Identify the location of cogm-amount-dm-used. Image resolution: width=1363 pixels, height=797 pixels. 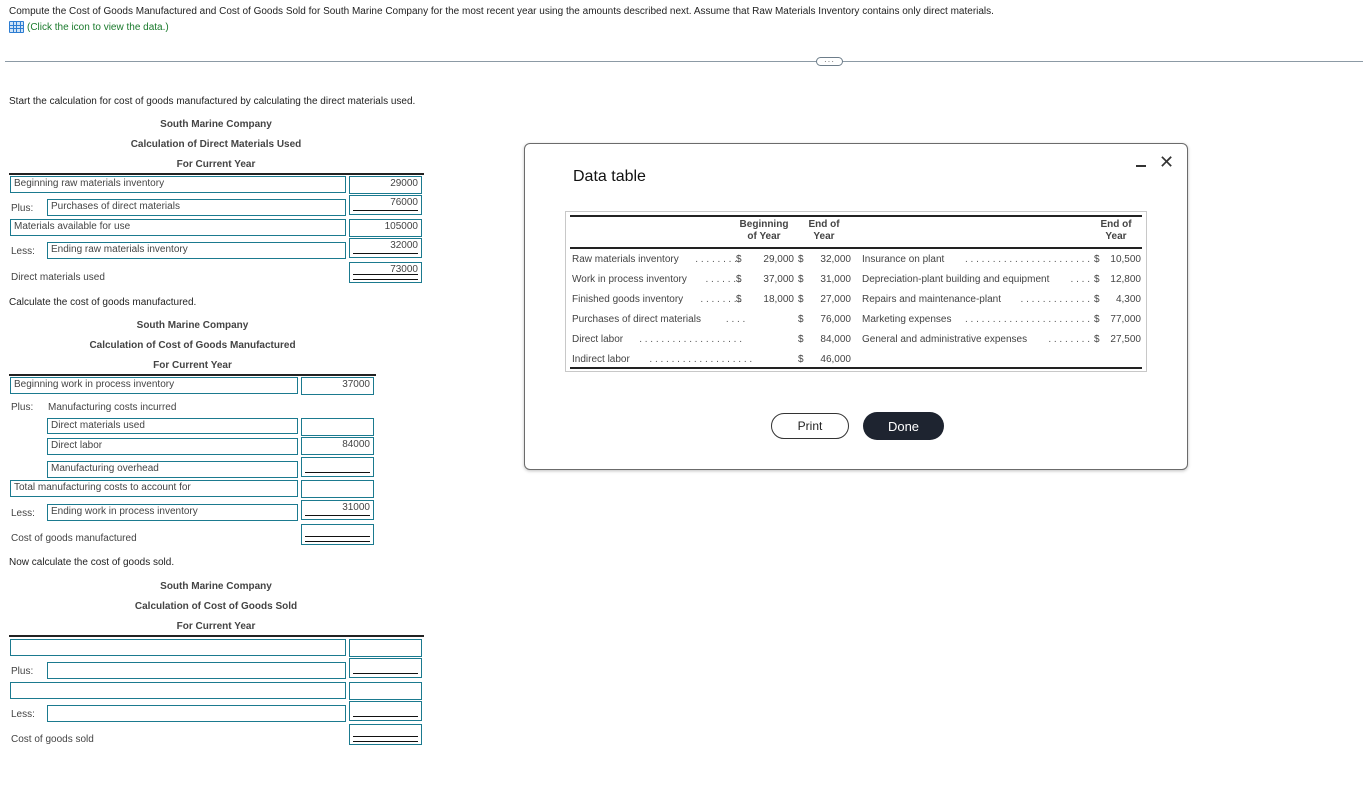
(337, 427).